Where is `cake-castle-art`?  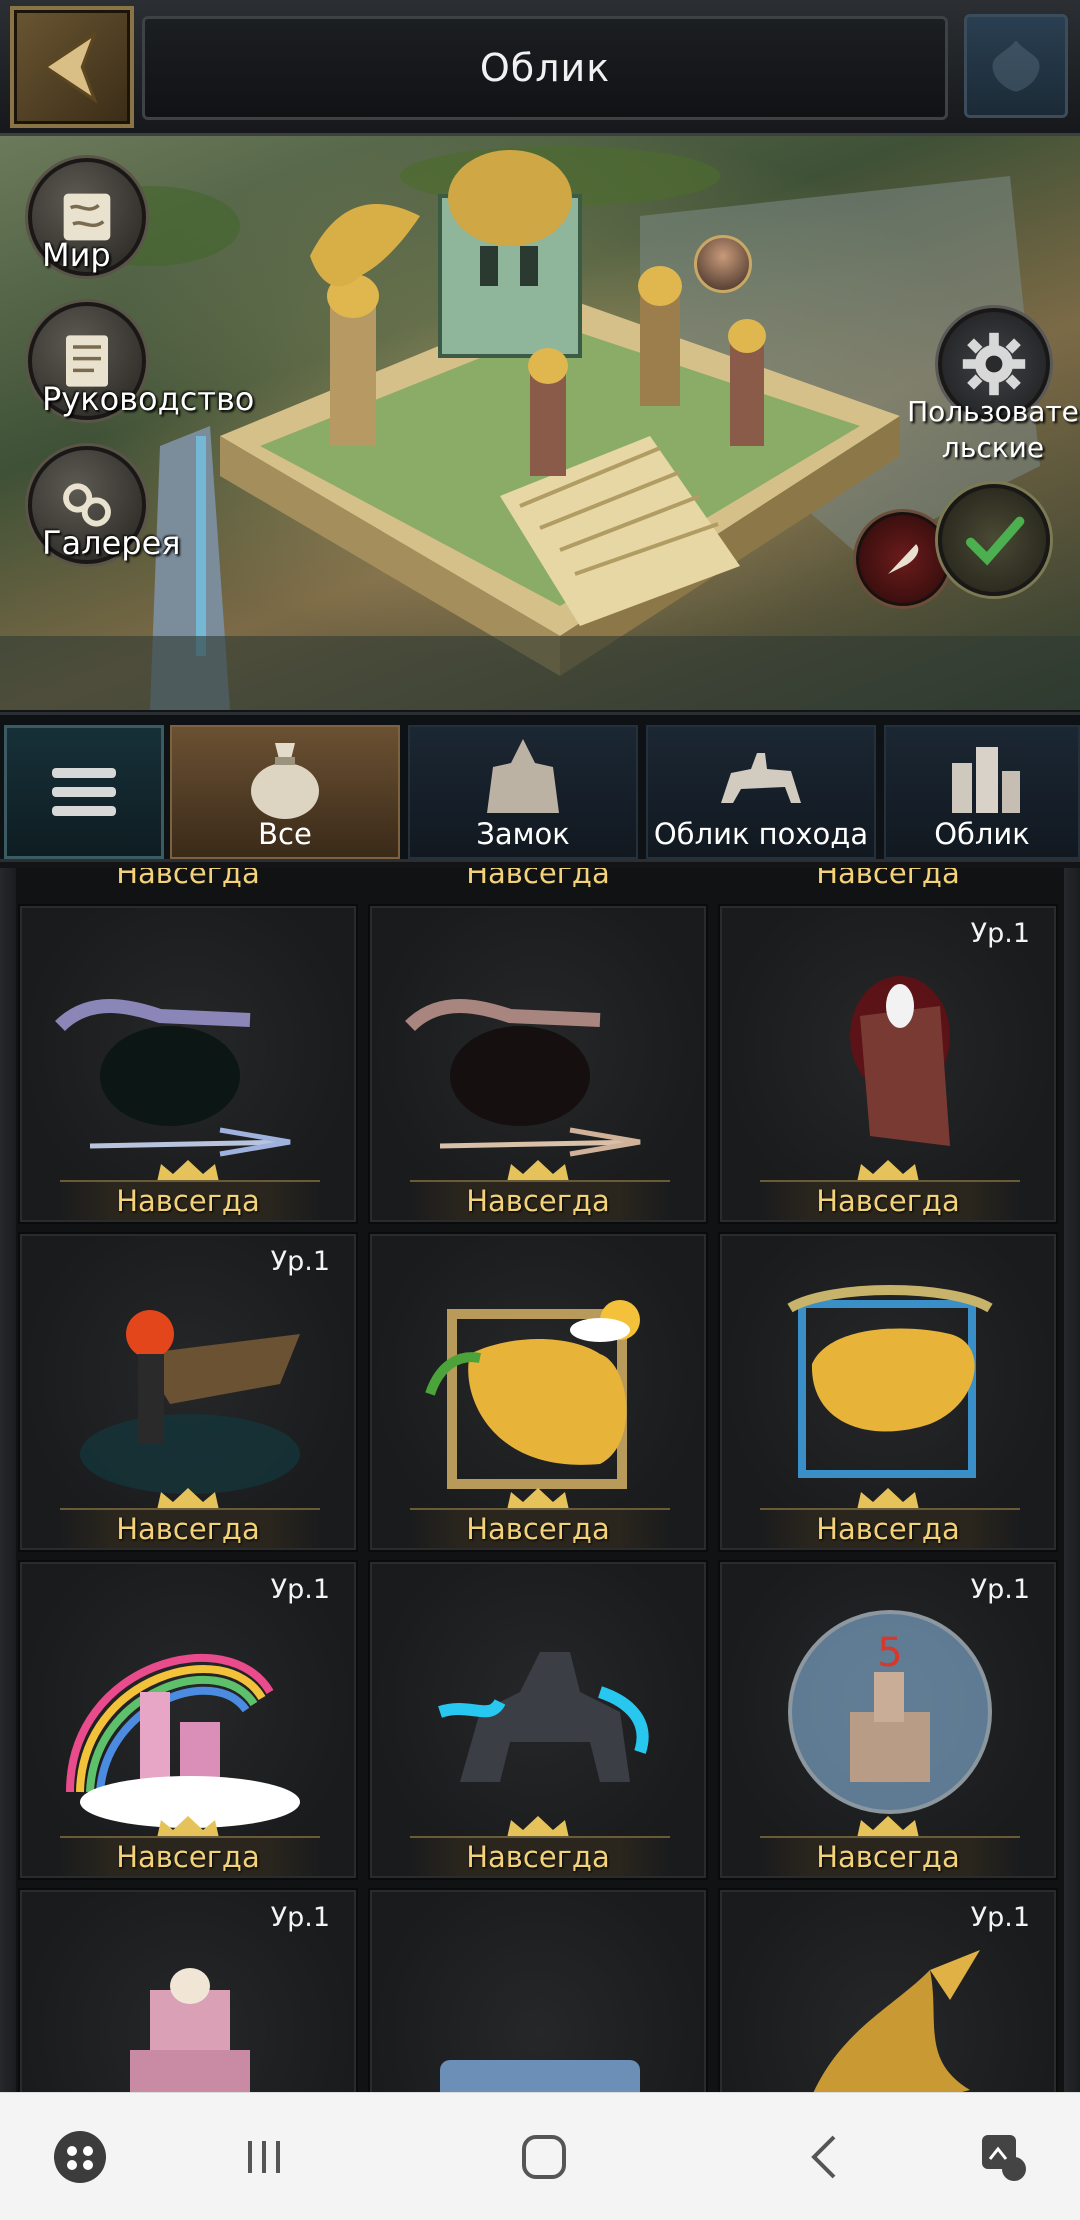 cake-castle-art is located at coordinates (190, 2030).